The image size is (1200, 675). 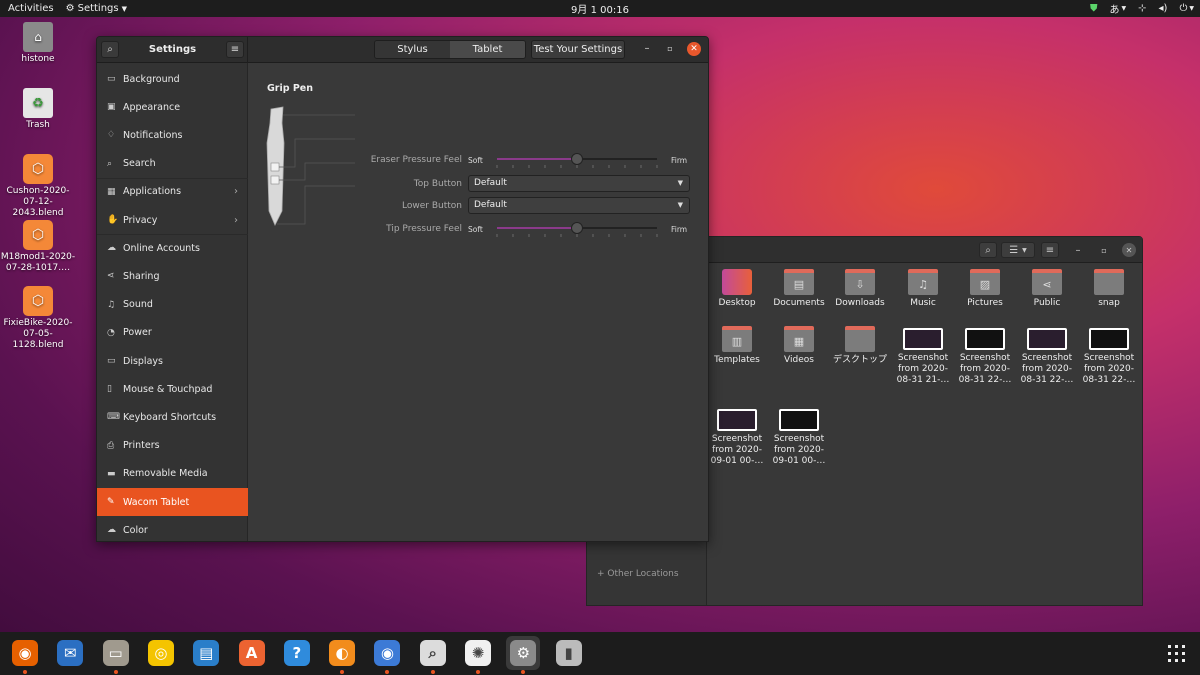 I want to click on eraser-pressure-slider, so click(x=577, y=160).